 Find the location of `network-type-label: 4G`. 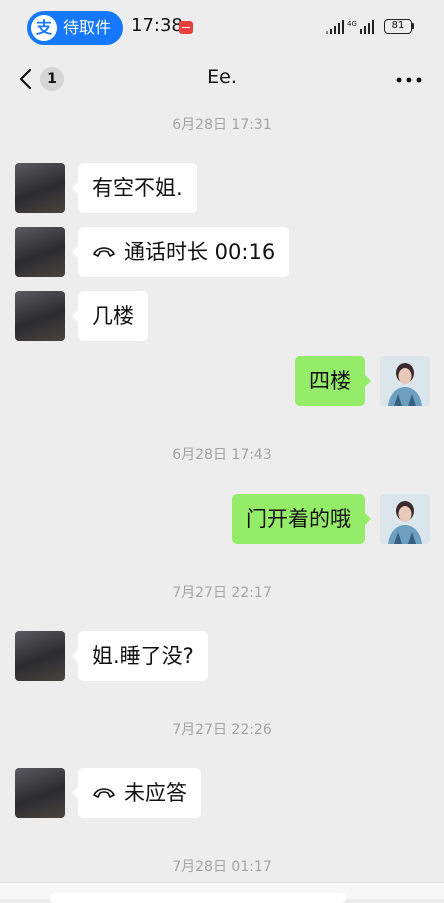

network-type-label: 4G is located at coordinates (352, 24).